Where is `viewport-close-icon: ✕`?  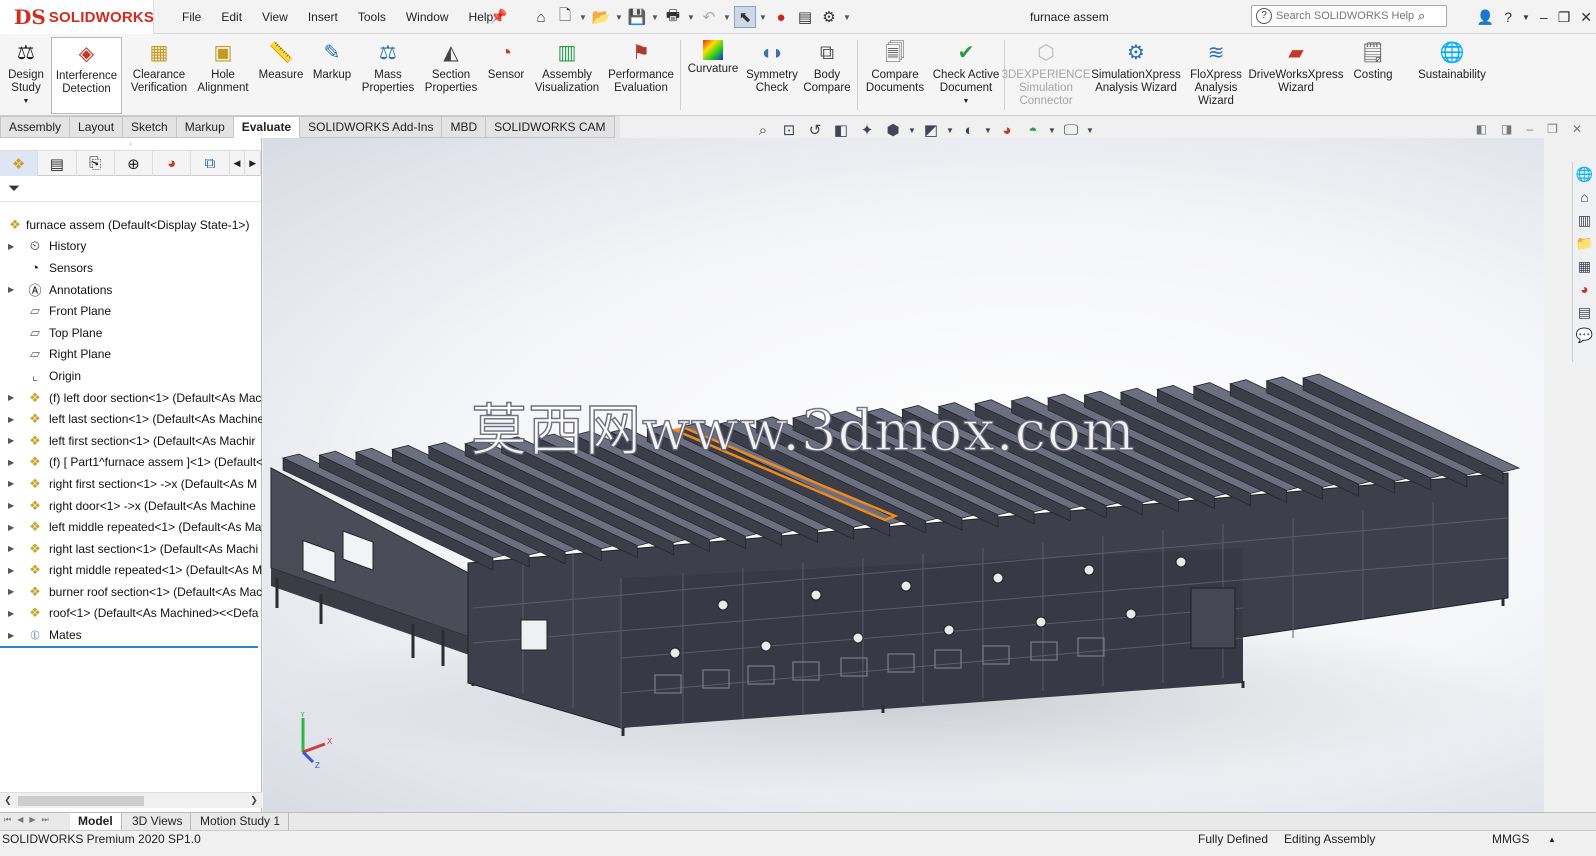
viewport-close-icon: ✕ is located at coordinates (1577, 129).